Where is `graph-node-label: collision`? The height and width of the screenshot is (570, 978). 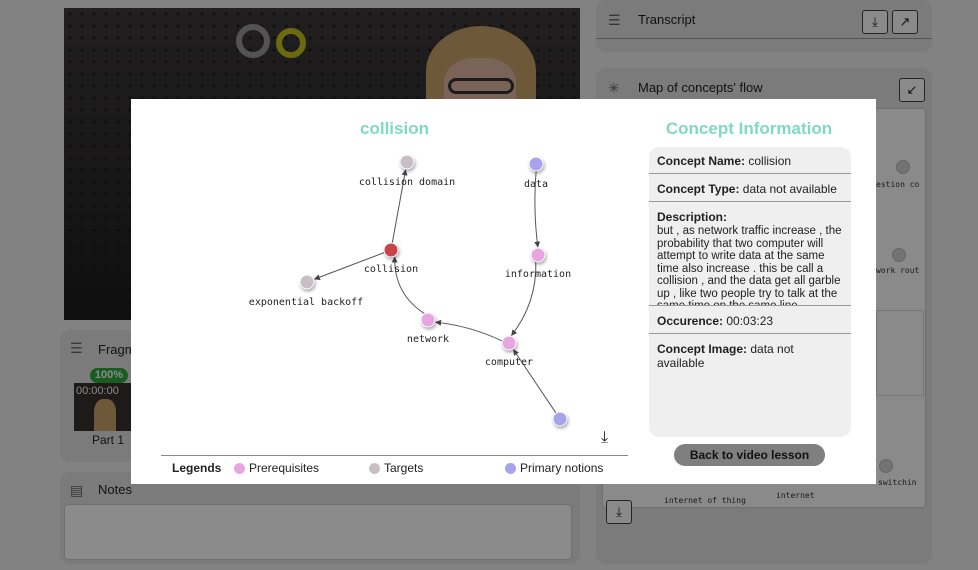
graph-node-label: collision is located at coordinates (391, 269).